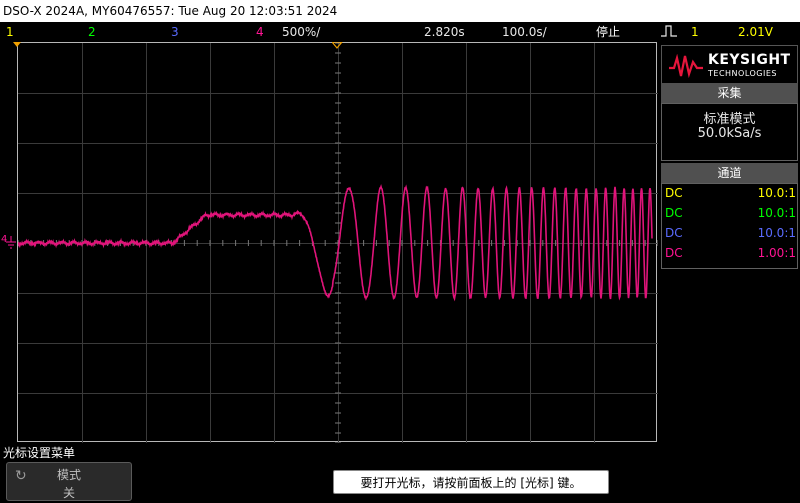  What do you see at coordinates (471, 482) in the screenshot?
I see `status-message: 要打开光标，请按前面板上的 [光标] 键。` at bounding box center [471, 482].